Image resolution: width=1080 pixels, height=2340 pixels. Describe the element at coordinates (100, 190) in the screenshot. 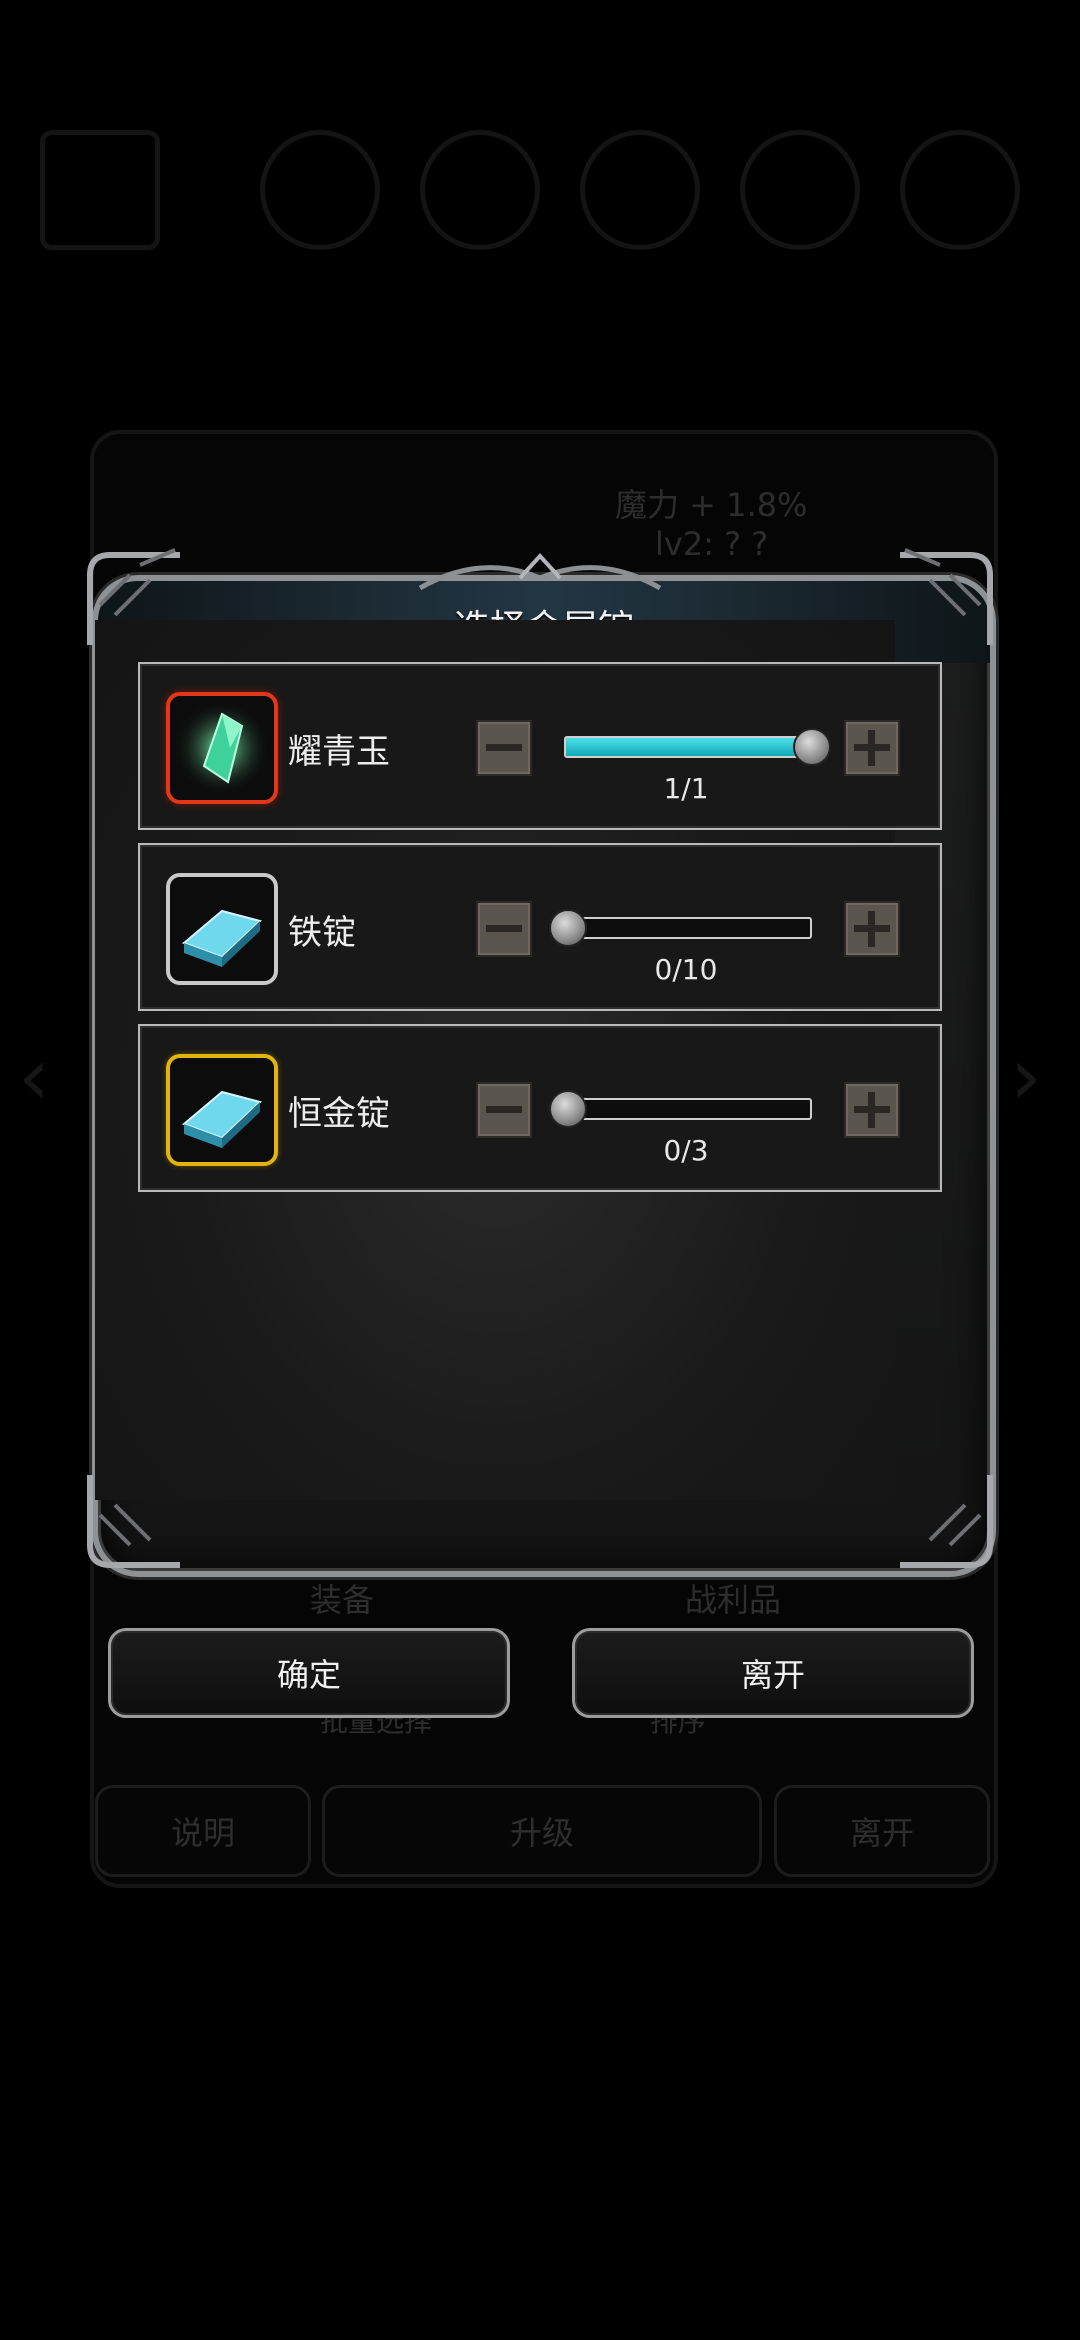

I see `bg-menu-icon` at that location.